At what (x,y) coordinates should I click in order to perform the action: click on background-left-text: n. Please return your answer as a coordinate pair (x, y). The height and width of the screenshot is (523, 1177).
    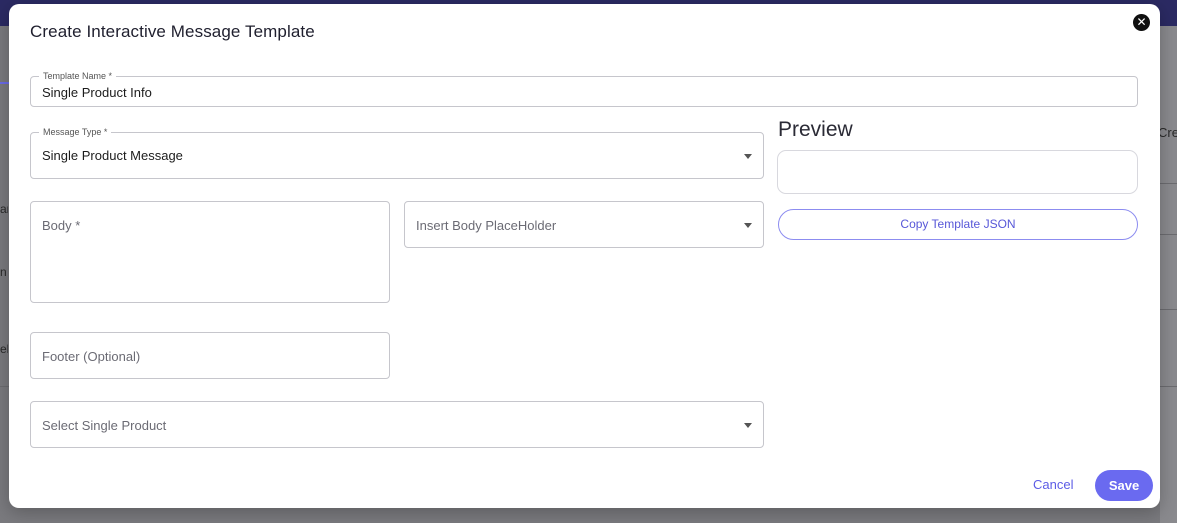
    Looking at the image, I should click on (3, 272).